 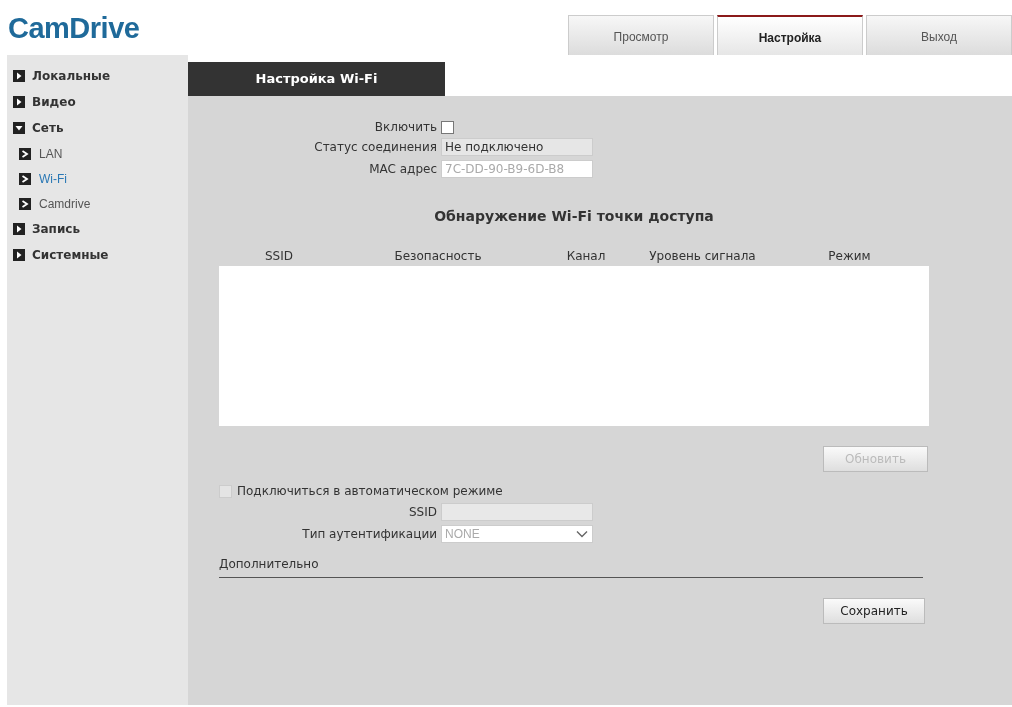 What do you see at coordinates (74, 28) in the screenshot?
I see `logo: CamDrive` at bounding box center [74, 28].